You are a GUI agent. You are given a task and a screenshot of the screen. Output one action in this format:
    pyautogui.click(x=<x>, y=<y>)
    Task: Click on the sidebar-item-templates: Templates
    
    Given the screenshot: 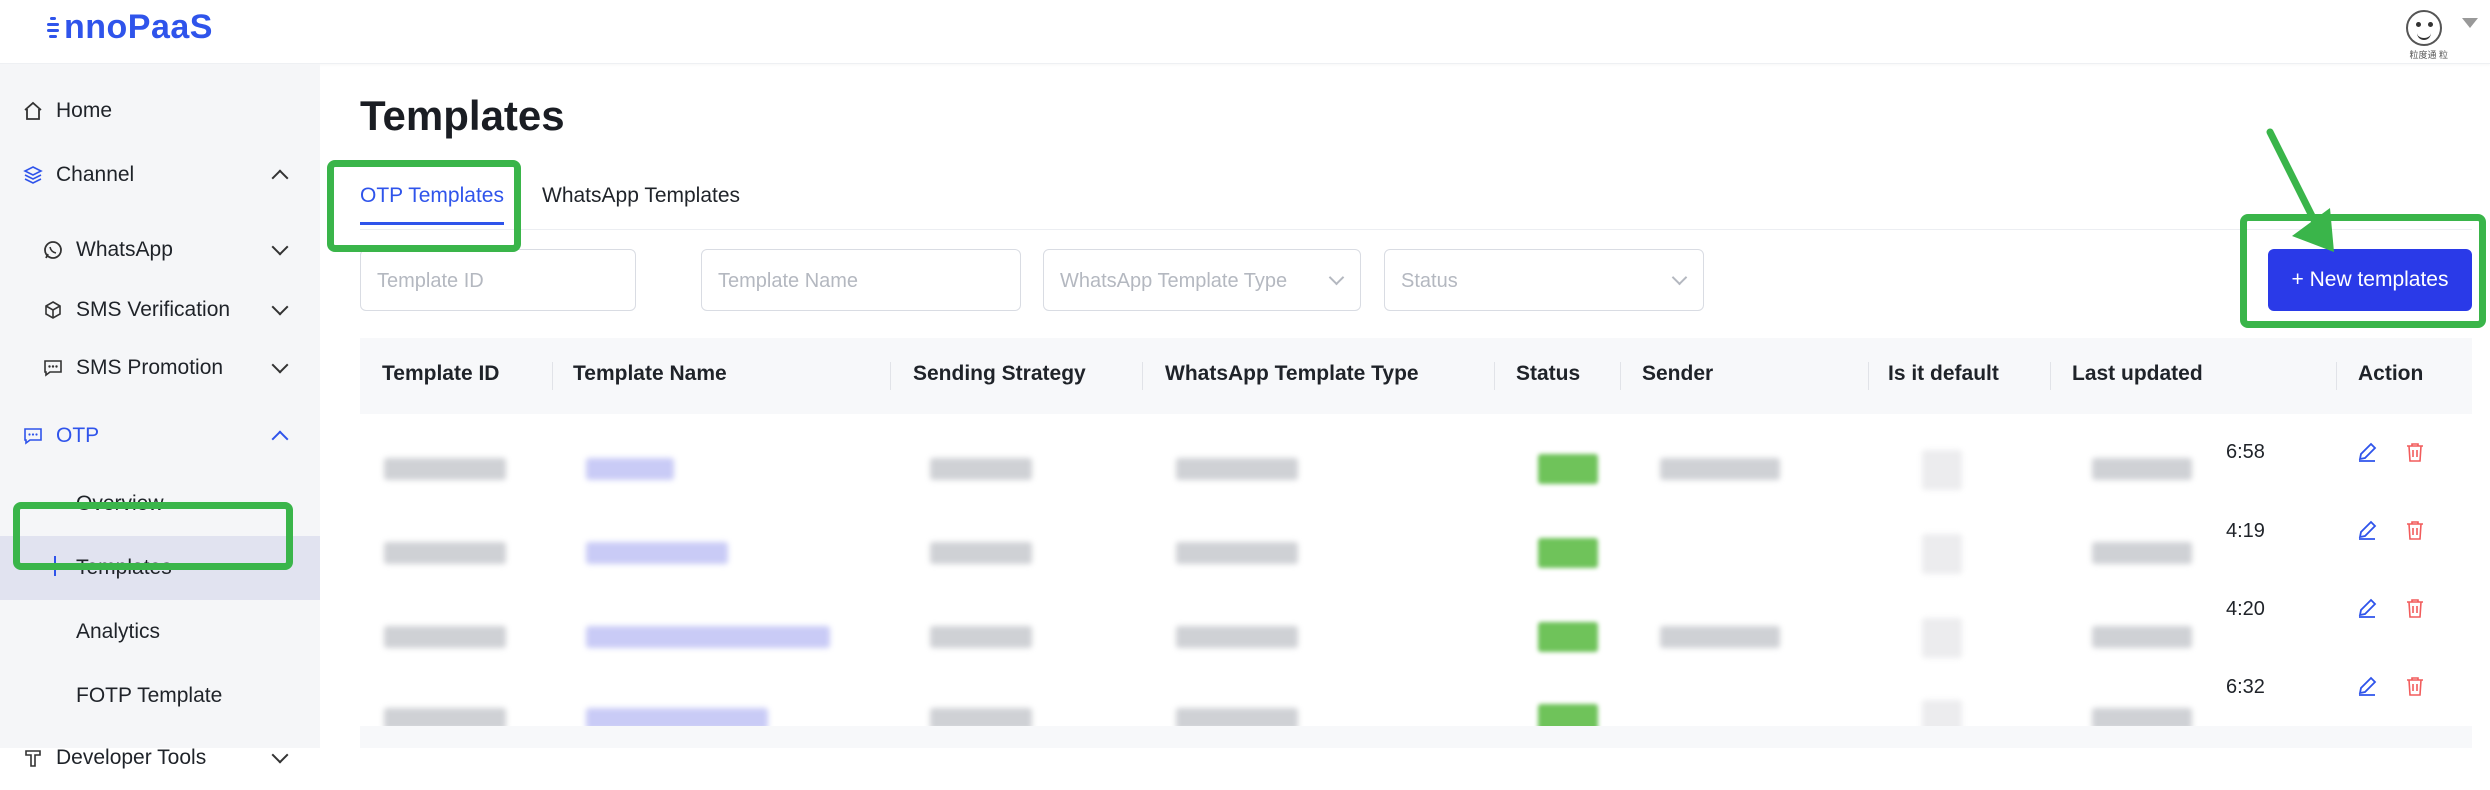 What is the action you would take?
    pyautogui.click(x=160, y=568)
    